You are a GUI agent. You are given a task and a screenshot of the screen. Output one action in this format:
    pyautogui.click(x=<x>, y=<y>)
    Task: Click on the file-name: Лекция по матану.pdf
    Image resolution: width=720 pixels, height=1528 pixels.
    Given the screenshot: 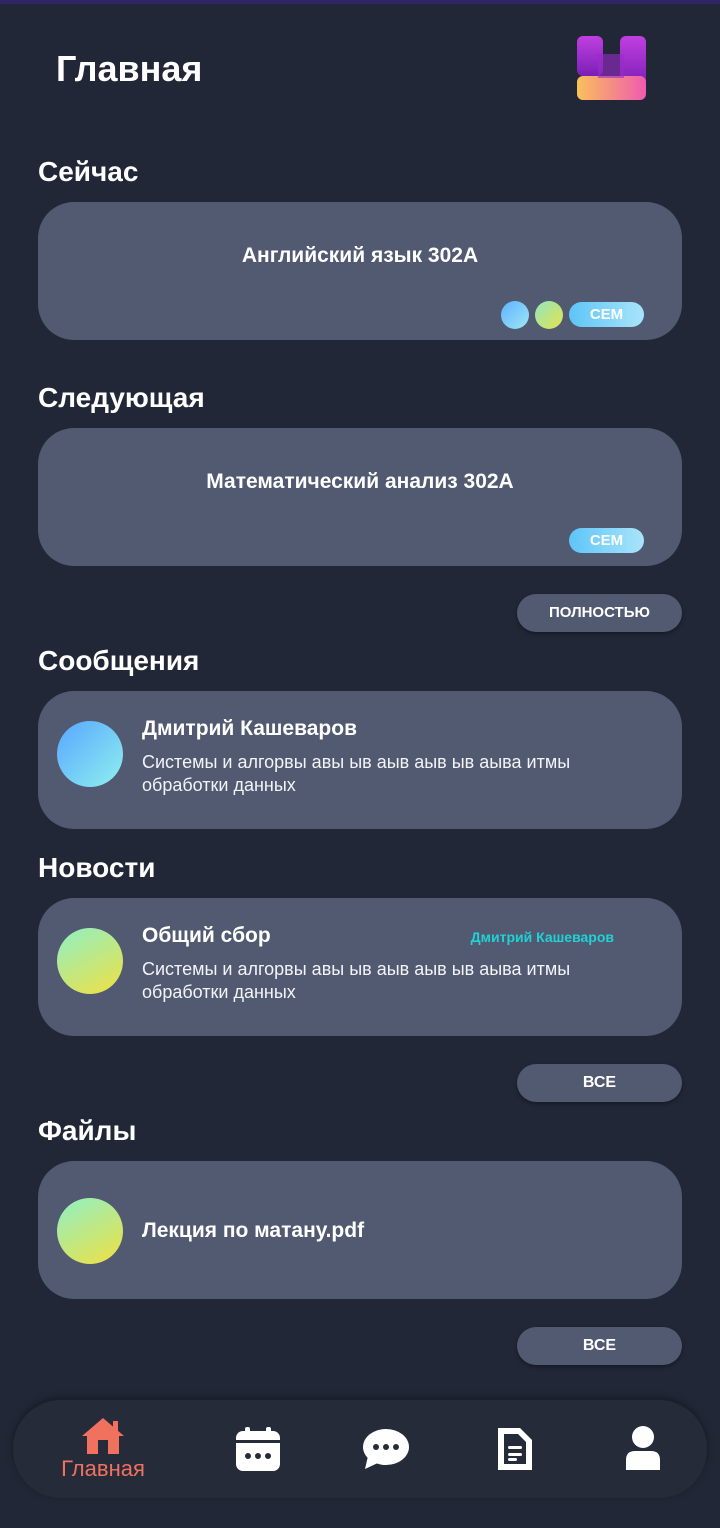 What is the action you would take?
    pyautogui.click(x=253, y=1230)
    